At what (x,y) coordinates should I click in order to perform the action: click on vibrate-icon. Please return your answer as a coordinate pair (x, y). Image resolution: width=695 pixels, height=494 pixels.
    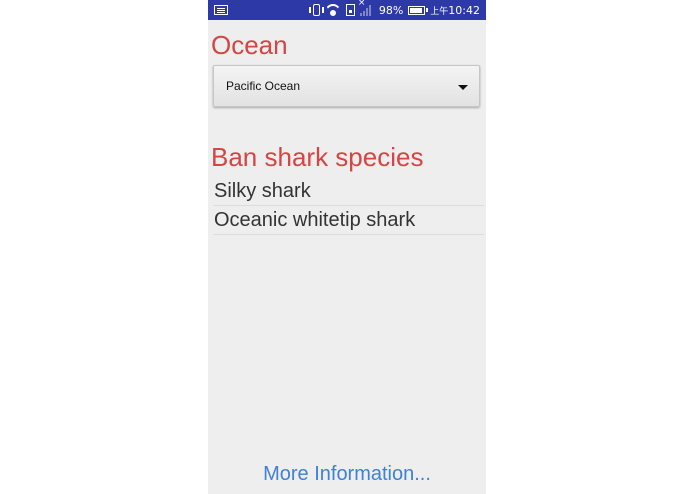
    Looking at the image, I should click on (316, 10).